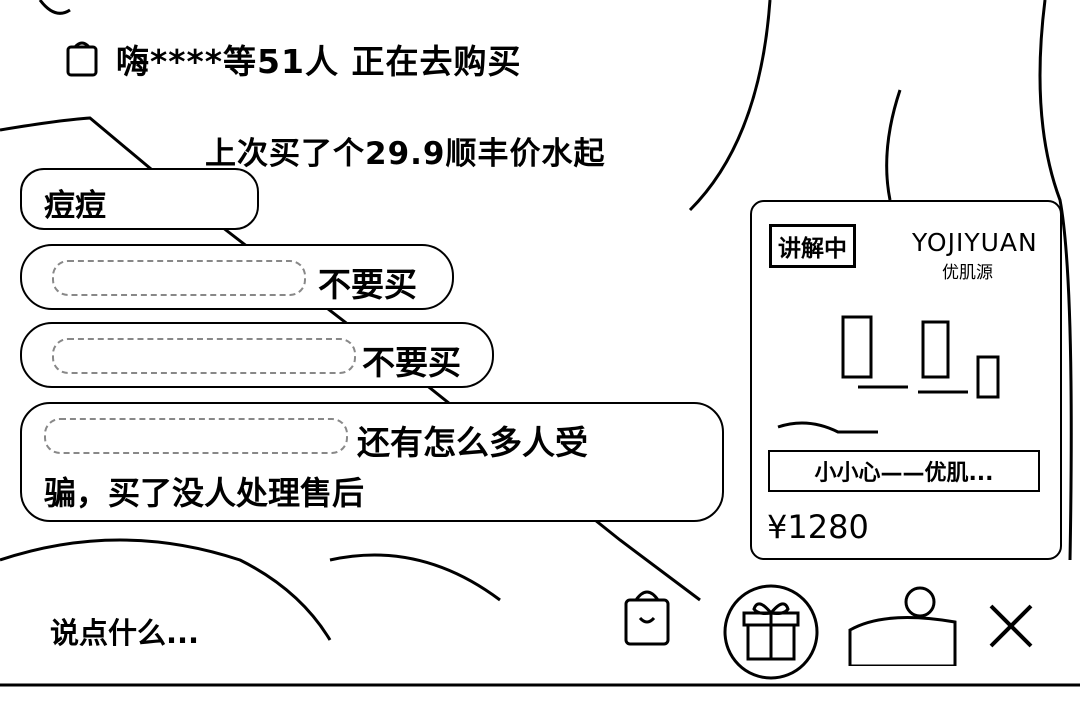  What do you see at coordinates (405, 154) in the screenshot?
I see `comment-text: 上次买了个29.9顺丰价水起` at bounding box center [405, 154].